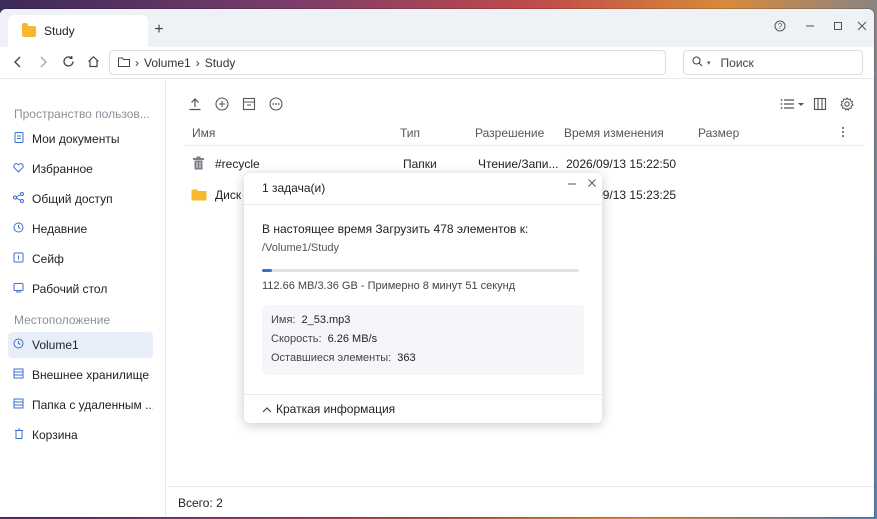 The image size is (877, 519). I want to click on more-options-icon, so click(276, 106).